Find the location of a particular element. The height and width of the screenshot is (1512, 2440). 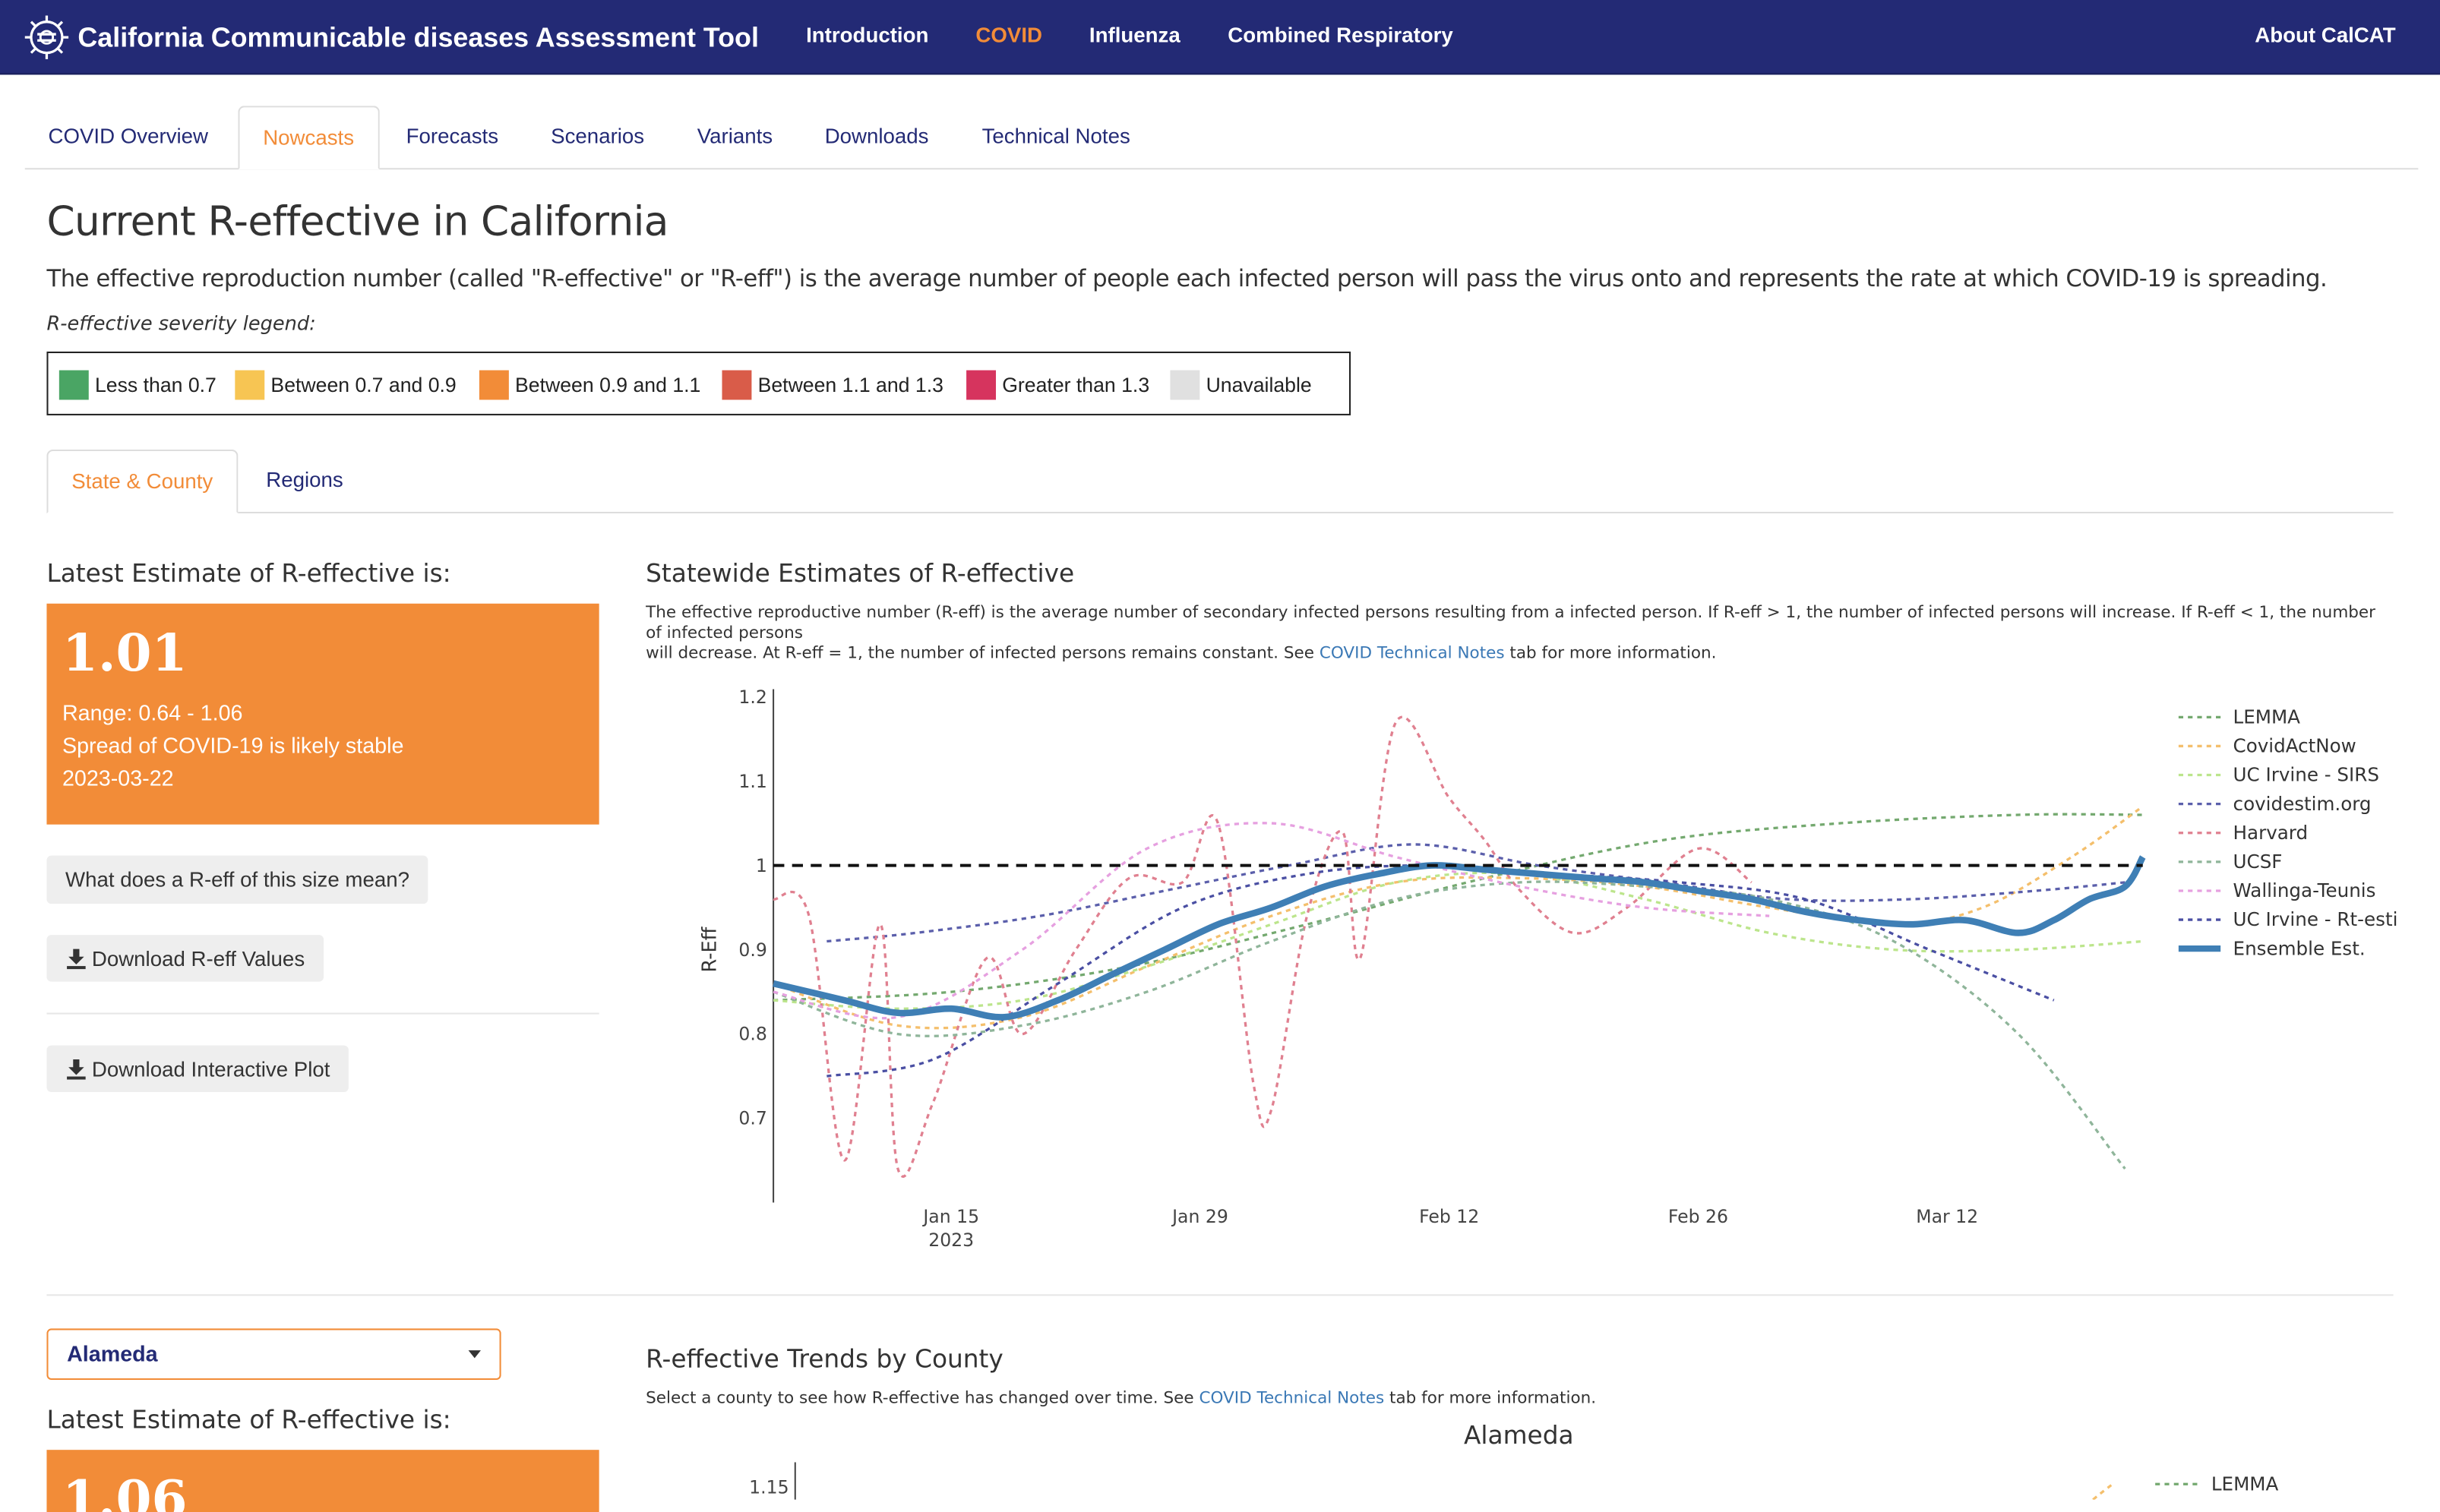

series-line-harvard is located at coordinates (1263, 947).